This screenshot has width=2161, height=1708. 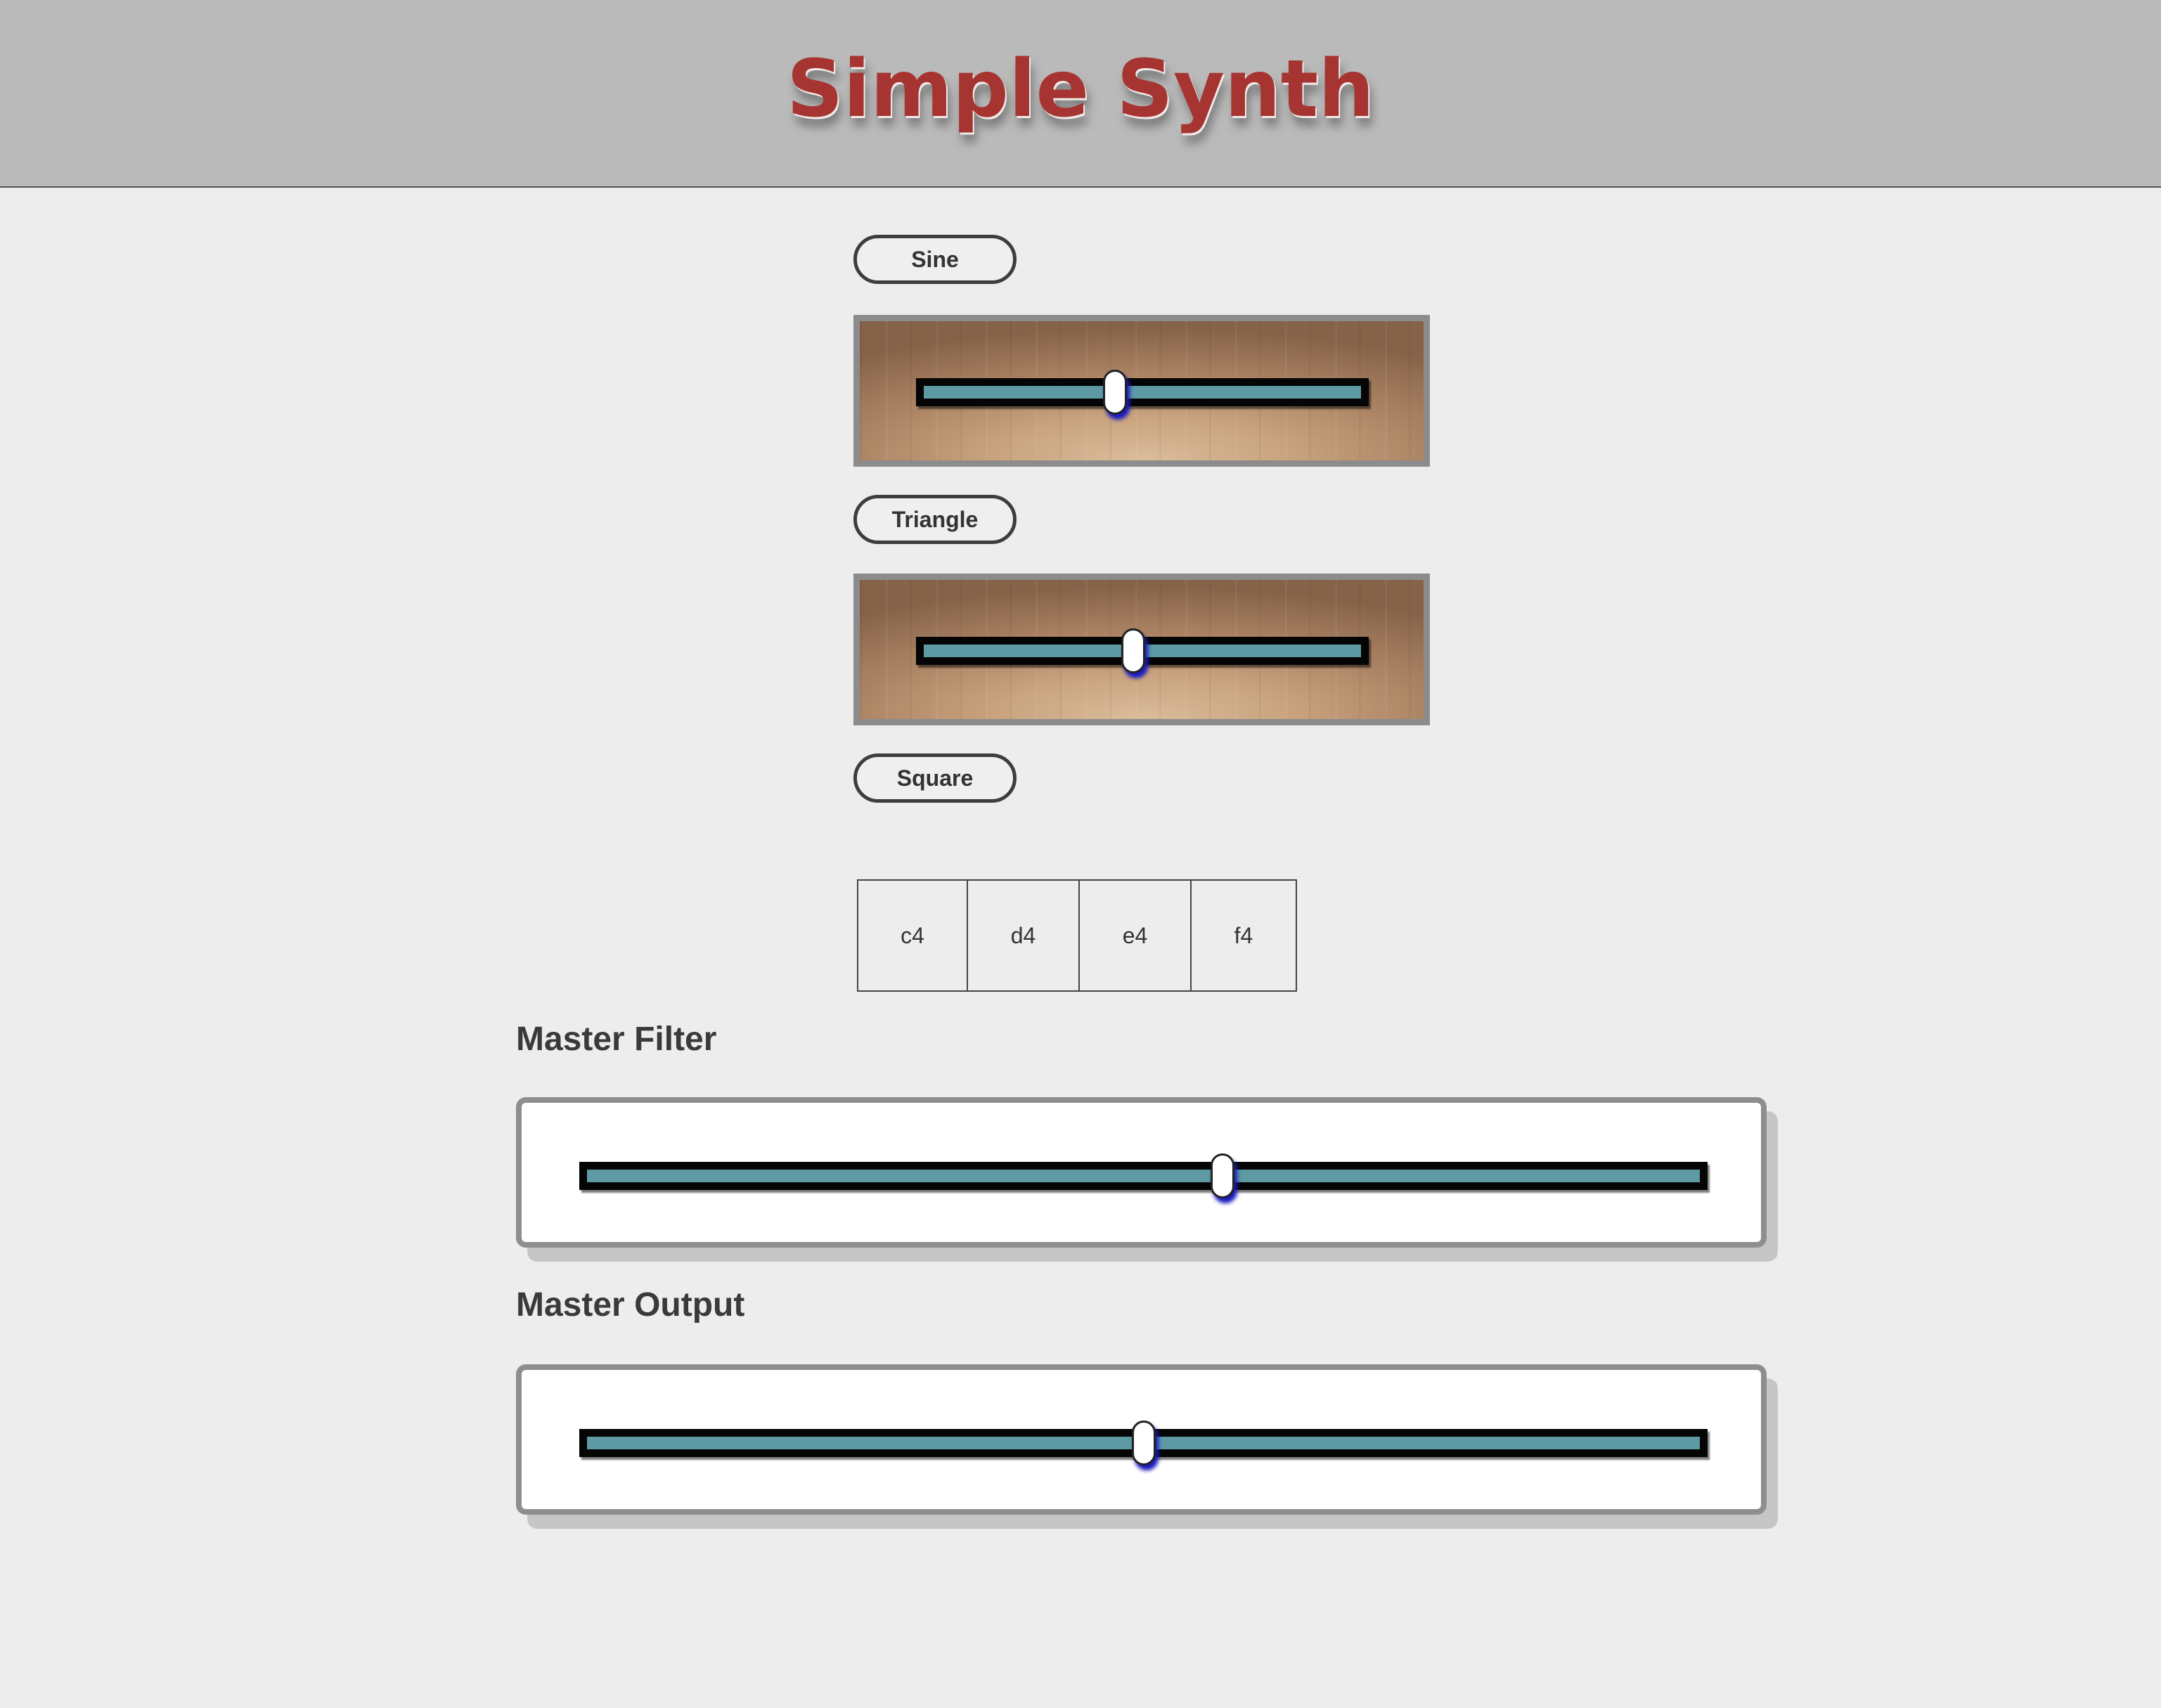 I want to click on master-filter-label: Master Filter, so click(x=616, y=1039).